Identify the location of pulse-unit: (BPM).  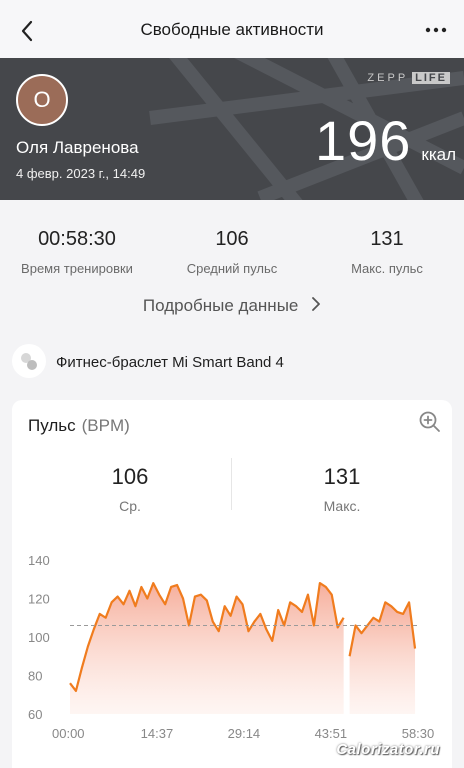
(105, 425).